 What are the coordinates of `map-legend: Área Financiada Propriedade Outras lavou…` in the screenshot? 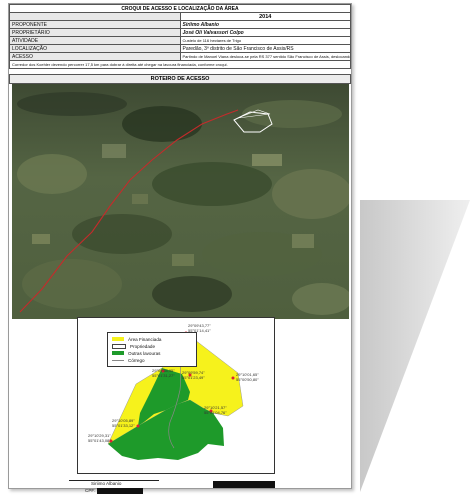 It's located at (152, 349).